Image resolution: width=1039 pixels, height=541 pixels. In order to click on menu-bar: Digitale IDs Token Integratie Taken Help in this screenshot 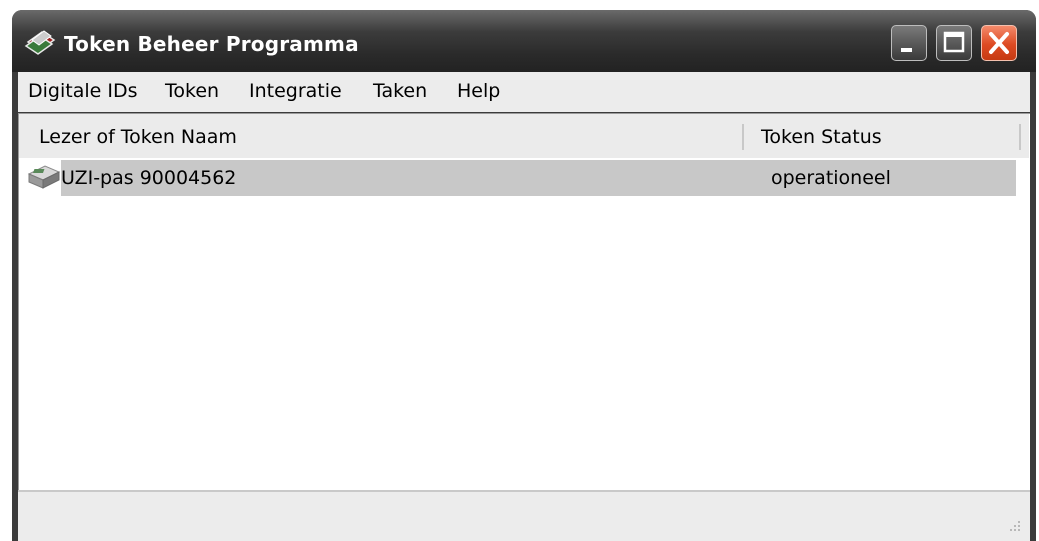, I will do `click(524, 92)`.